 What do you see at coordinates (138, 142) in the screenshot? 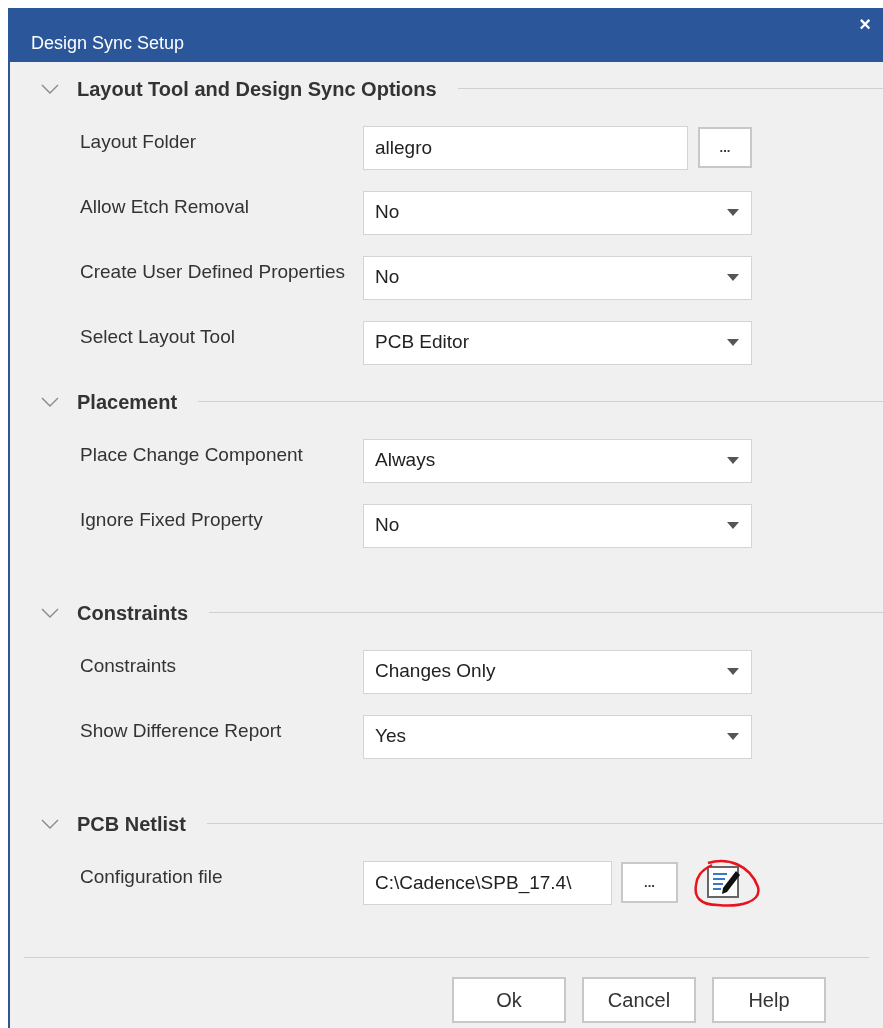
I see `field-label: Layout Folder` at bounding box center [138, 142].